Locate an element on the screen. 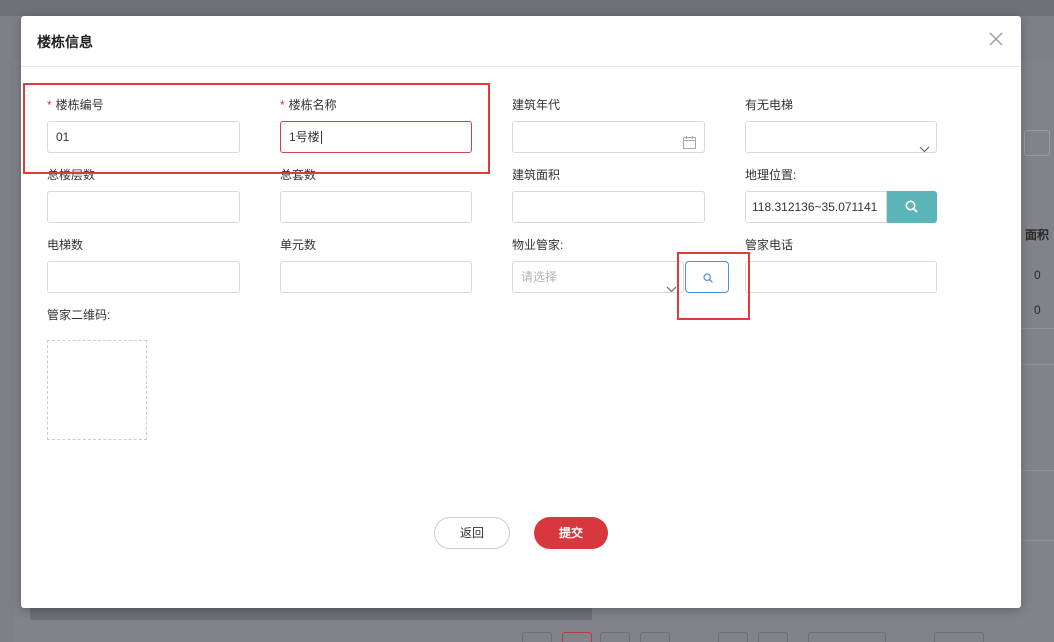 This screenshot has height=642, width=1054. has-elevator-label: 有无电梯 is located at coordinates (769, 105).